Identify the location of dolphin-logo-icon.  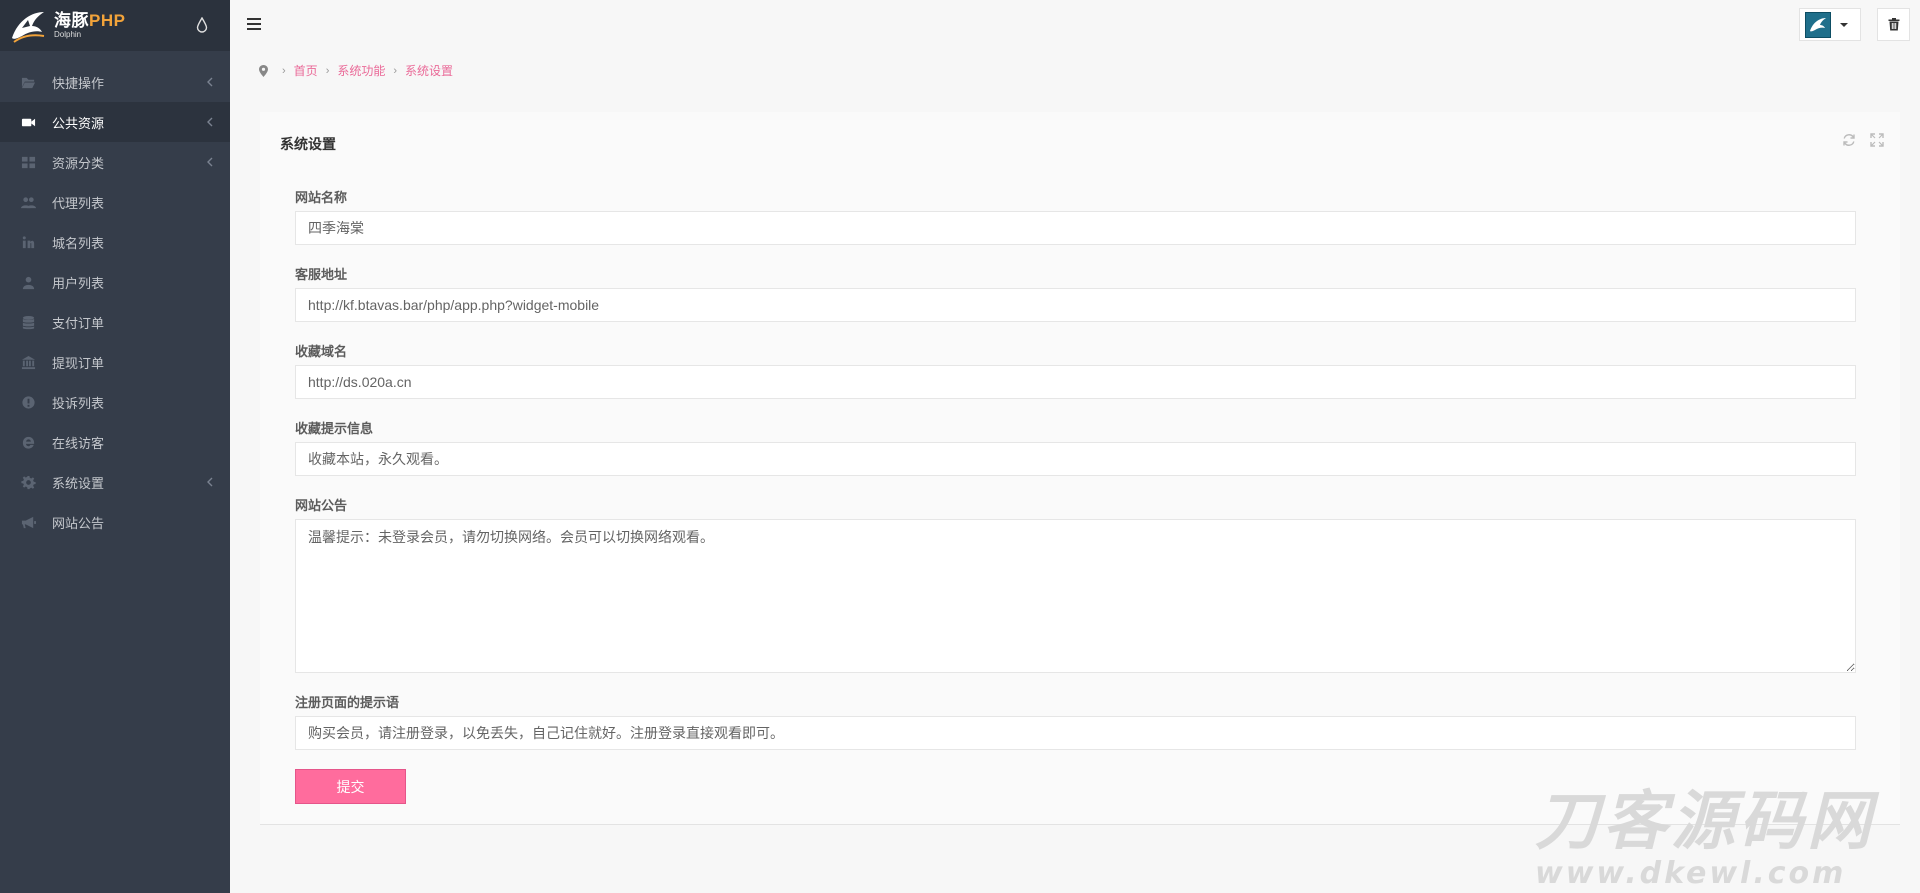
(28, 26).